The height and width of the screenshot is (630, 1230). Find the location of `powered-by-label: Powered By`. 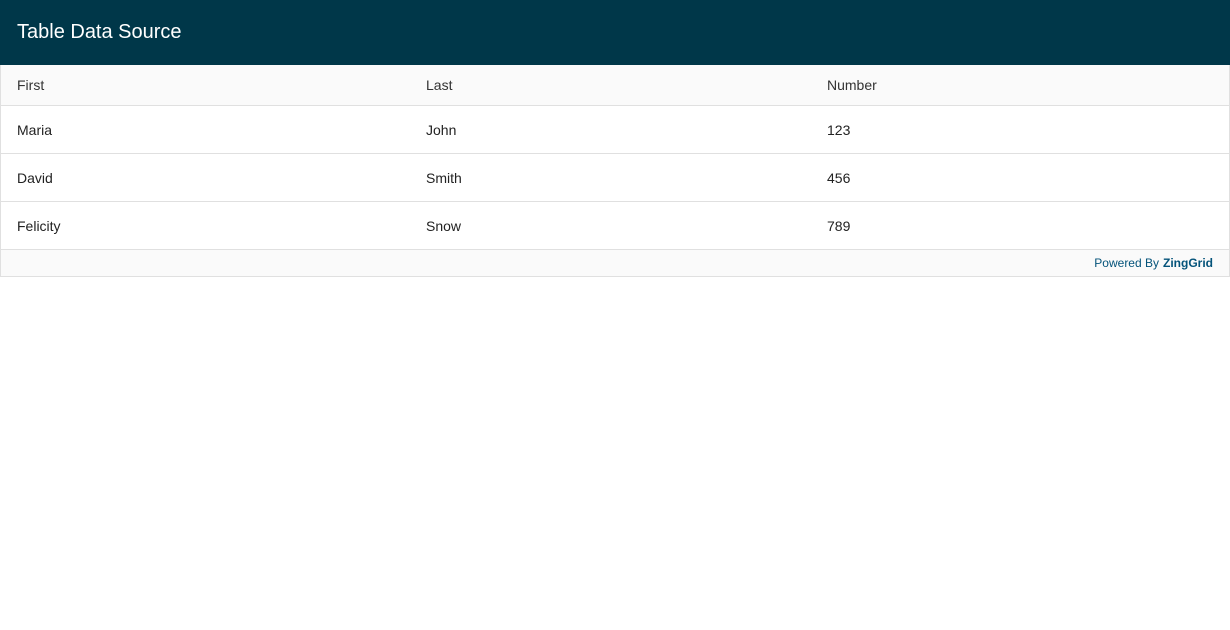

powered-by-label: Powered By is located at coordinates (1126, 263).